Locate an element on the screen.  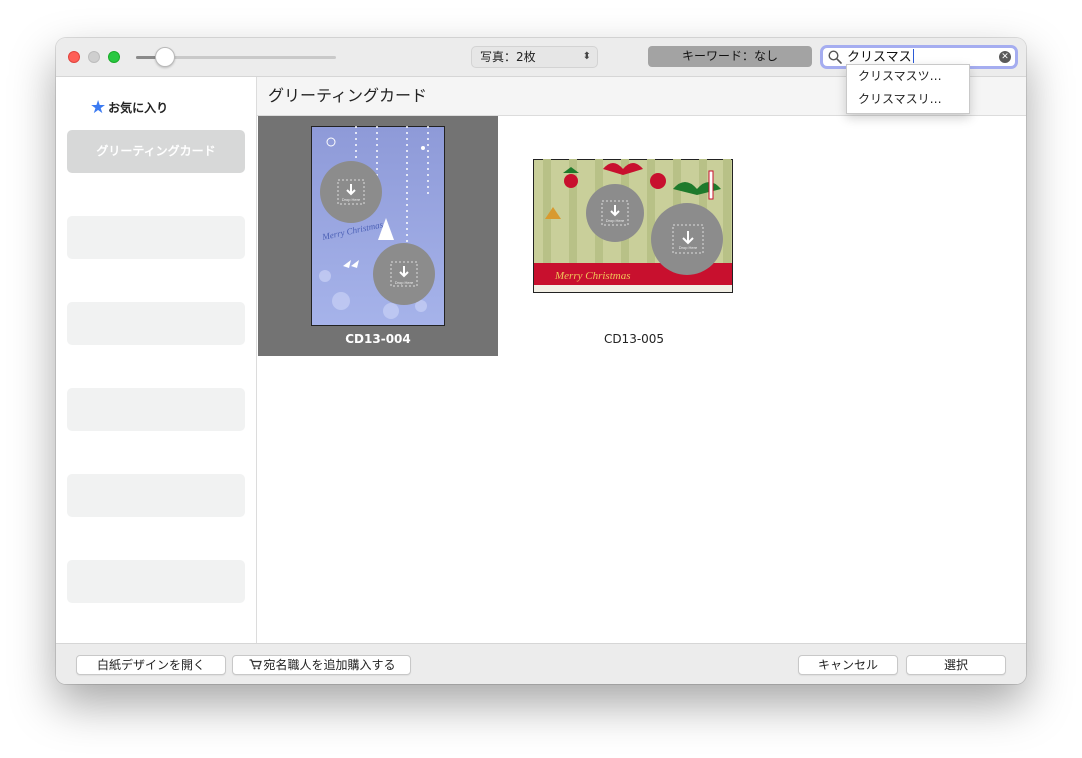
sidebar-item-favorites: ★ お気に入り is located at coordinates (129, 107).